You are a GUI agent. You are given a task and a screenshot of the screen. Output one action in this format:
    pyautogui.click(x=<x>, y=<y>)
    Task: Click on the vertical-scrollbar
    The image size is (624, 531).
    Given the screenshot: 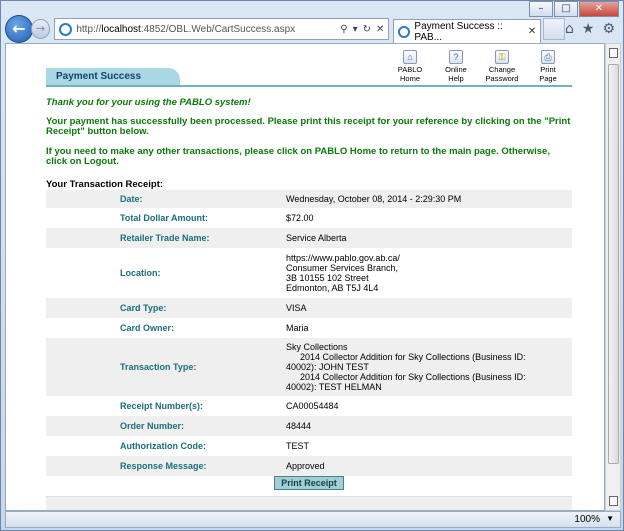 What is the action you would take?
    pyautogui.click(x=613, y=277)
    